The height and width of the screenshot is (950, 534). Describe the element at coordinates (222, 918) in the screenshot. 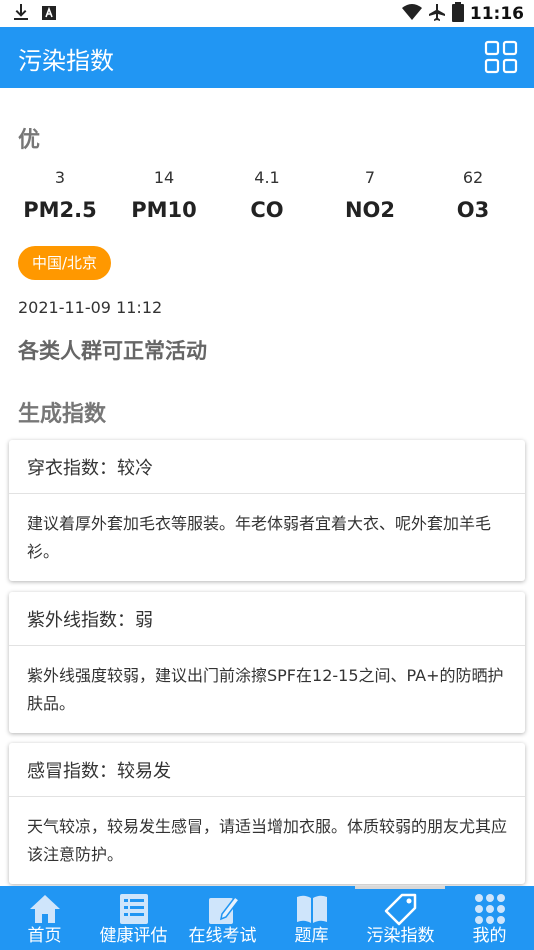

I see `nav-item-online-exam: 在线考试` at that location.